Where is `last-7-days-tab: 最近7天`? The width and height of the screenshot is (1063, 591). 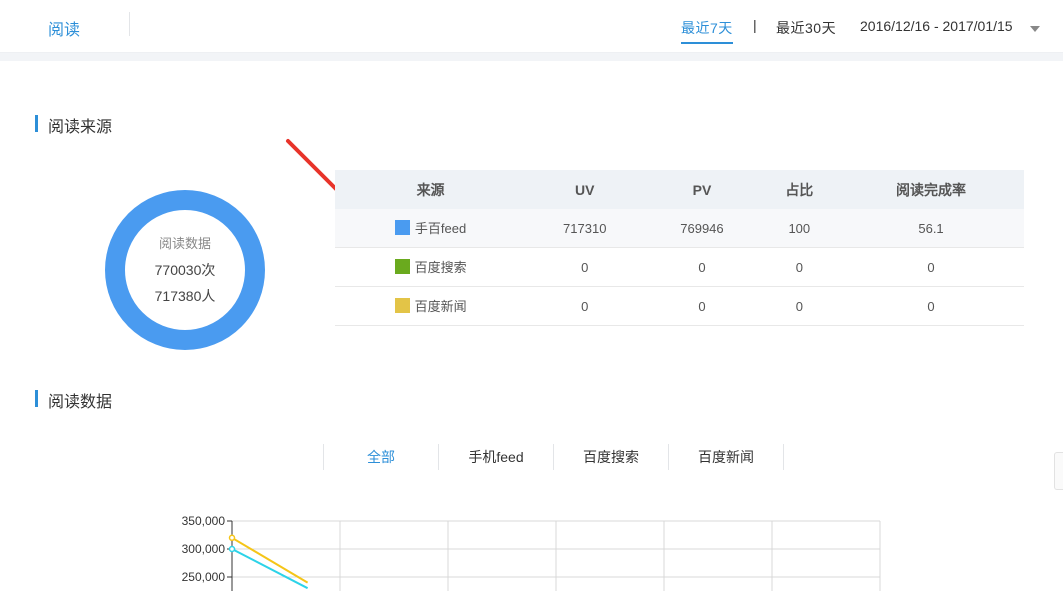 last-7-days-tab: 最近7天 is located at coordinates (707, 31).